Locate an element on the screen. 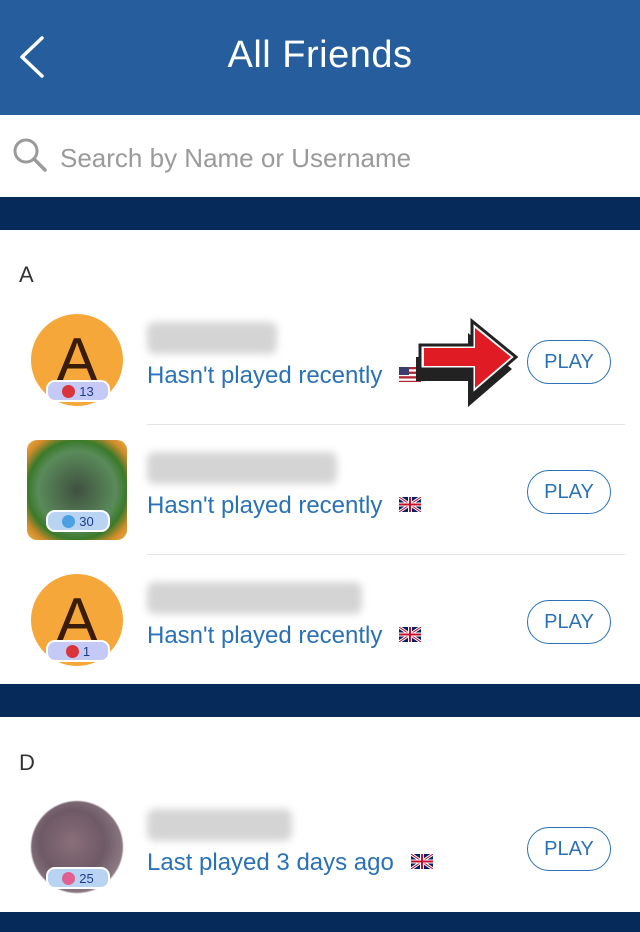 This screenshot has width=640, height=932. page-title: All Friends is located at coordinates (320, 55).